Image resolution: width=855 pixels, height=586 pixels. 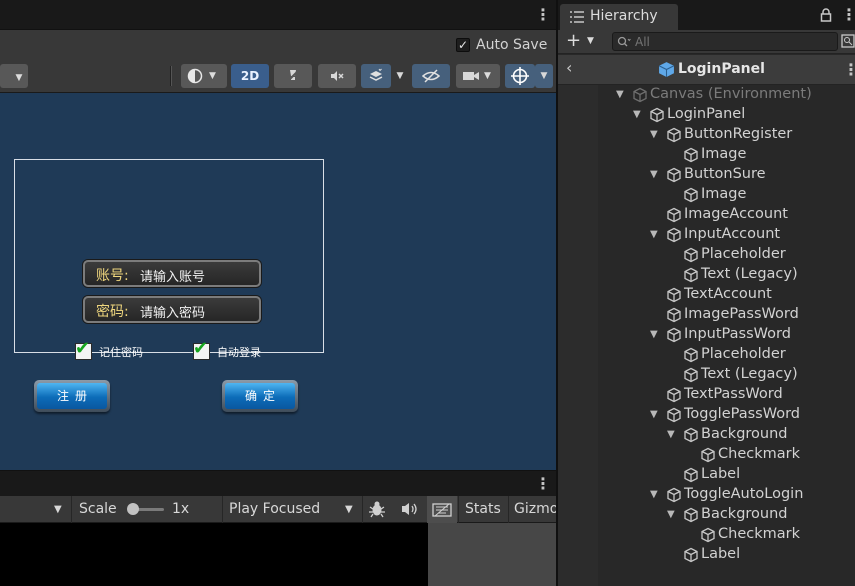 I want to click on play-mode-chevron-down-icon: ▼, so click(x=349, y=509).